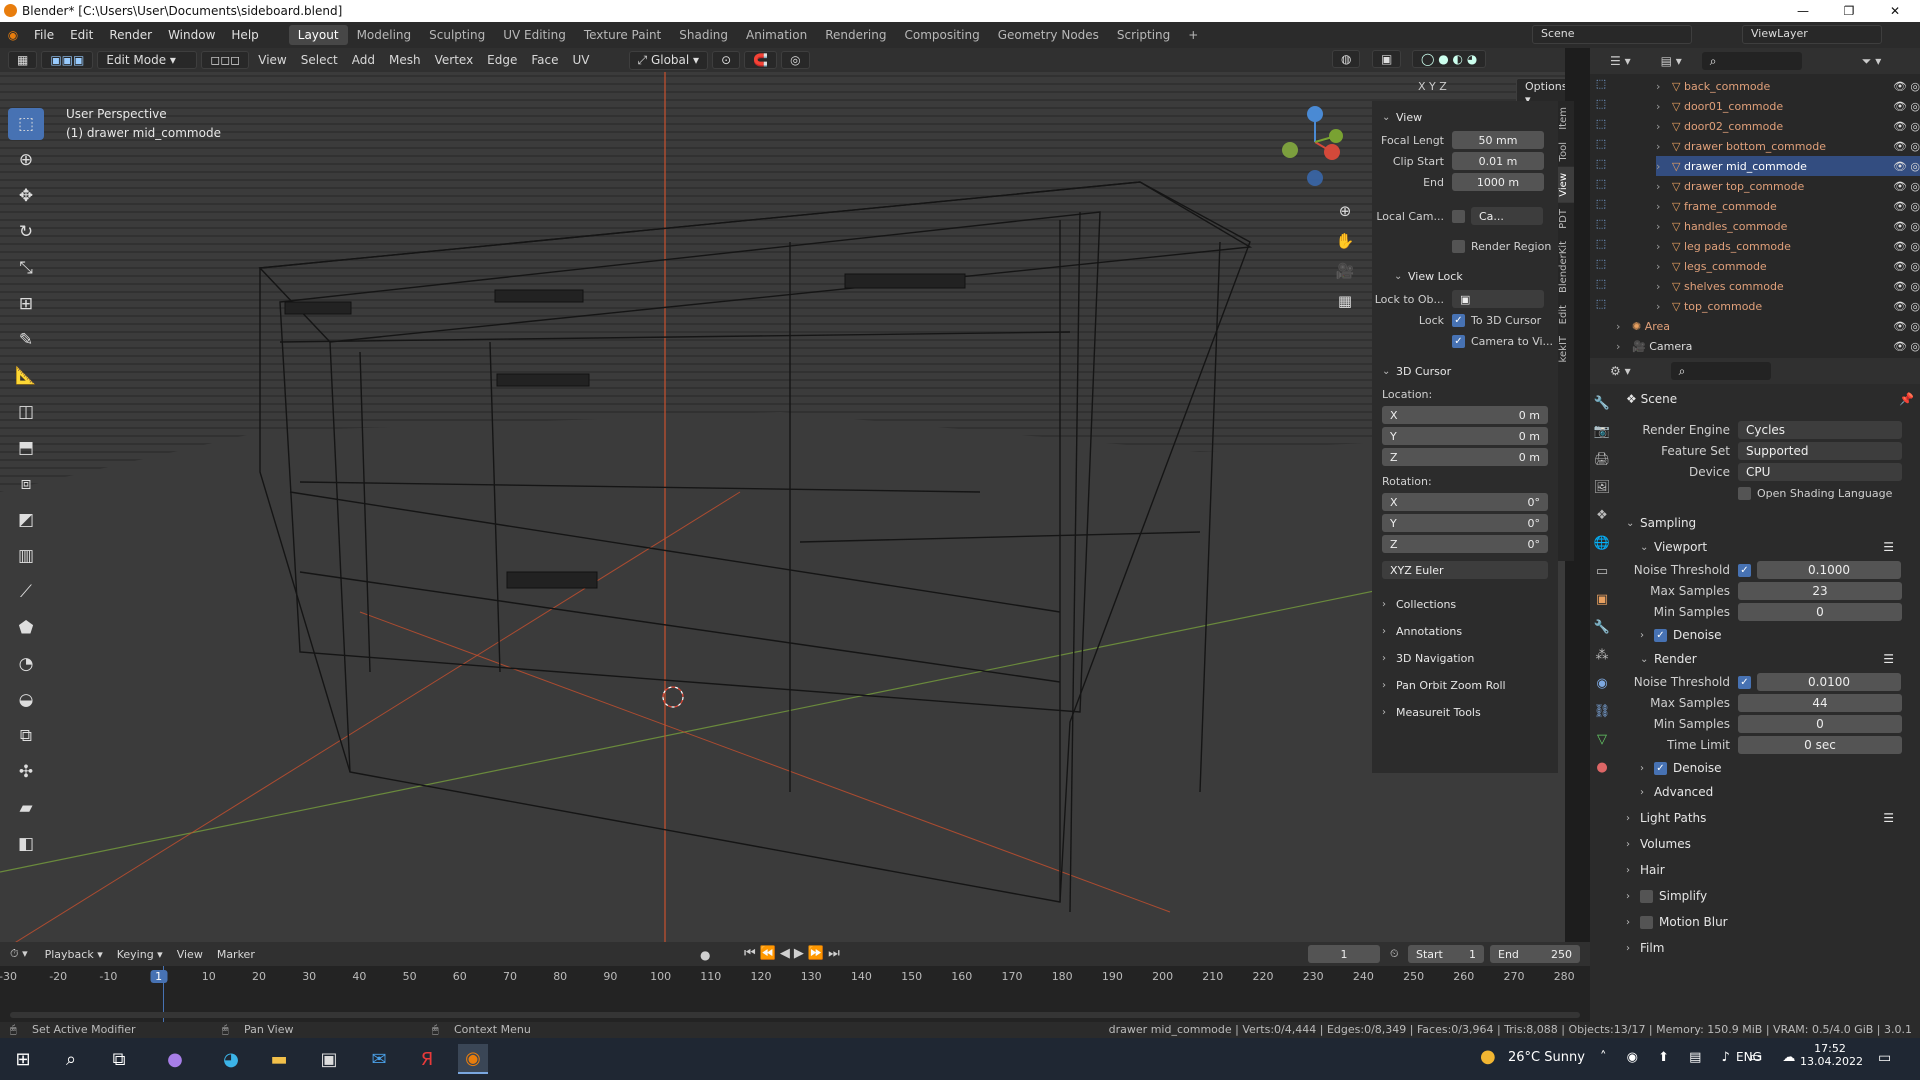 Image resolution: width=1920 pixels, height=1080 pixels. What do you see at coordinates (26, 304) in the screenshot?
I see `transform-tool-icon: ⊞` at bounding box center [26, 304].